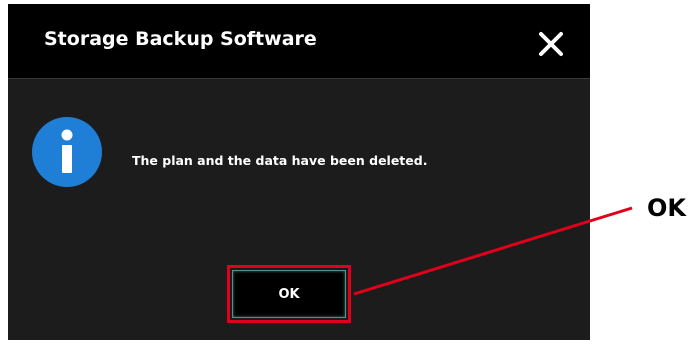  I want to click on ok-button: OK, so click(289, 294).